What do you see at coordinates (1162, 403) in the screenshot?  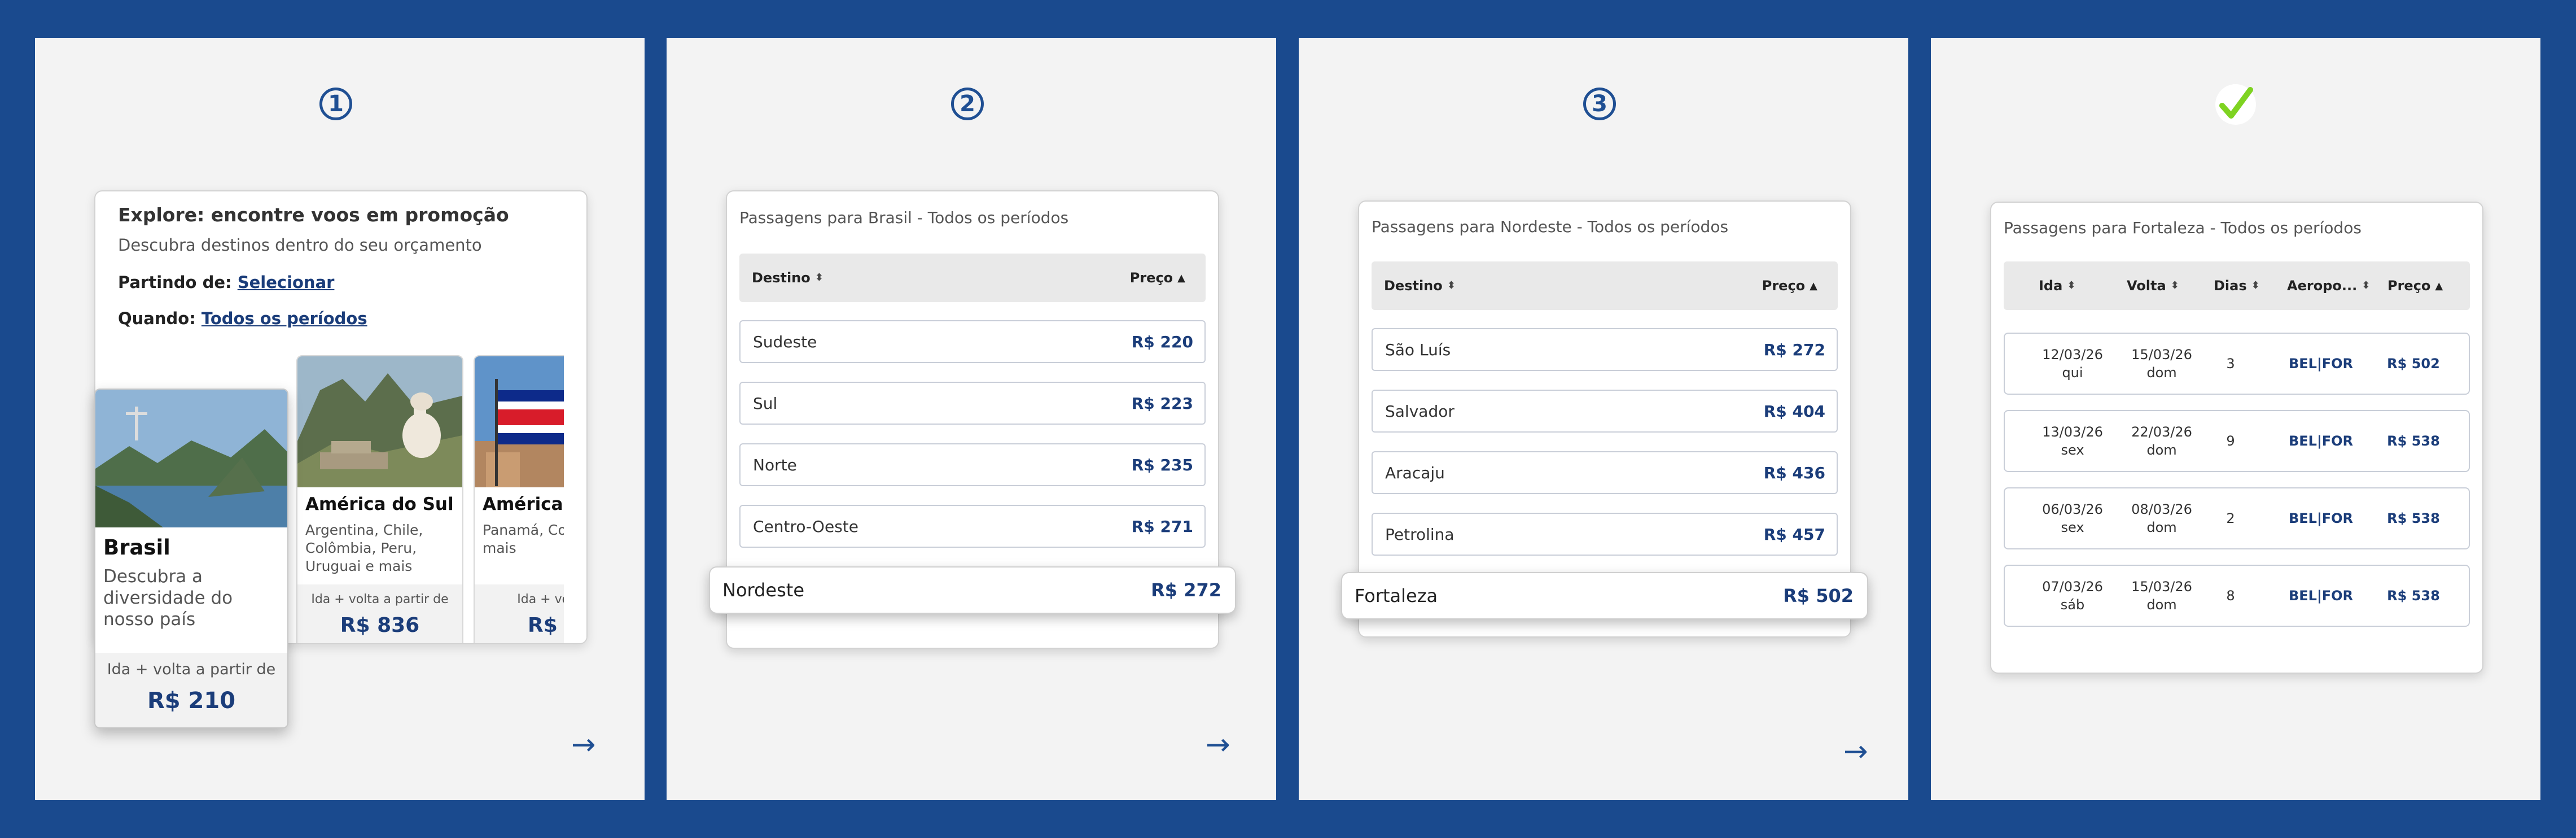 I see `row-price: R$ 223` at bounding box center [1162, 403].